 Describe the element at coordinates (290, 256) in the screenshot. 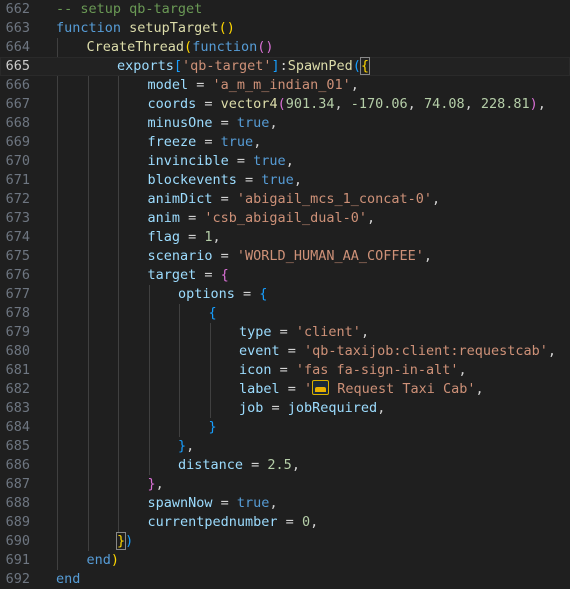

I see `code-text: scenario = 'WORLD_HUMAN_AA_COFFEE',` at that location.